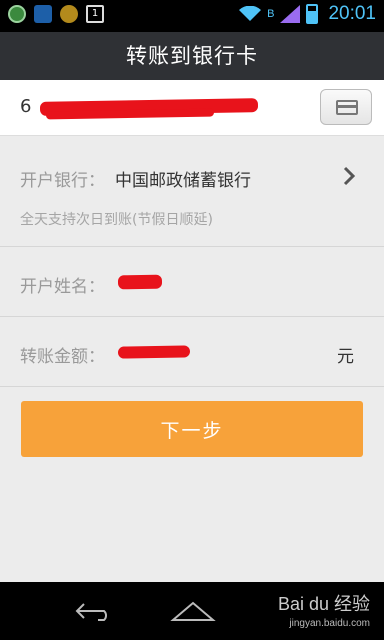 Image resolution: width=384 pixels, height=640 pixels. What do you see at coordinates (17, 14) in the screenshot?
I see `app-notification-icon` at bounding box center [17, 14].